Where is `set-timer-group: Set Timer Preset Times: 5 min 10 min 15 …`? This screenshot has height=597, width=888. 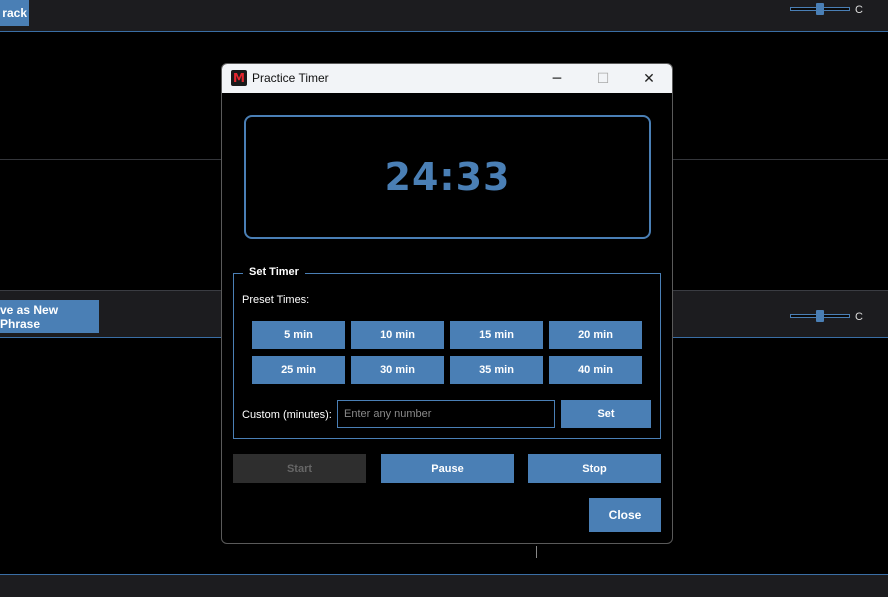 set-timer-group: Set Timer Preset Times: 5 min 10 min 15 … is located at coordinates (447, 352).